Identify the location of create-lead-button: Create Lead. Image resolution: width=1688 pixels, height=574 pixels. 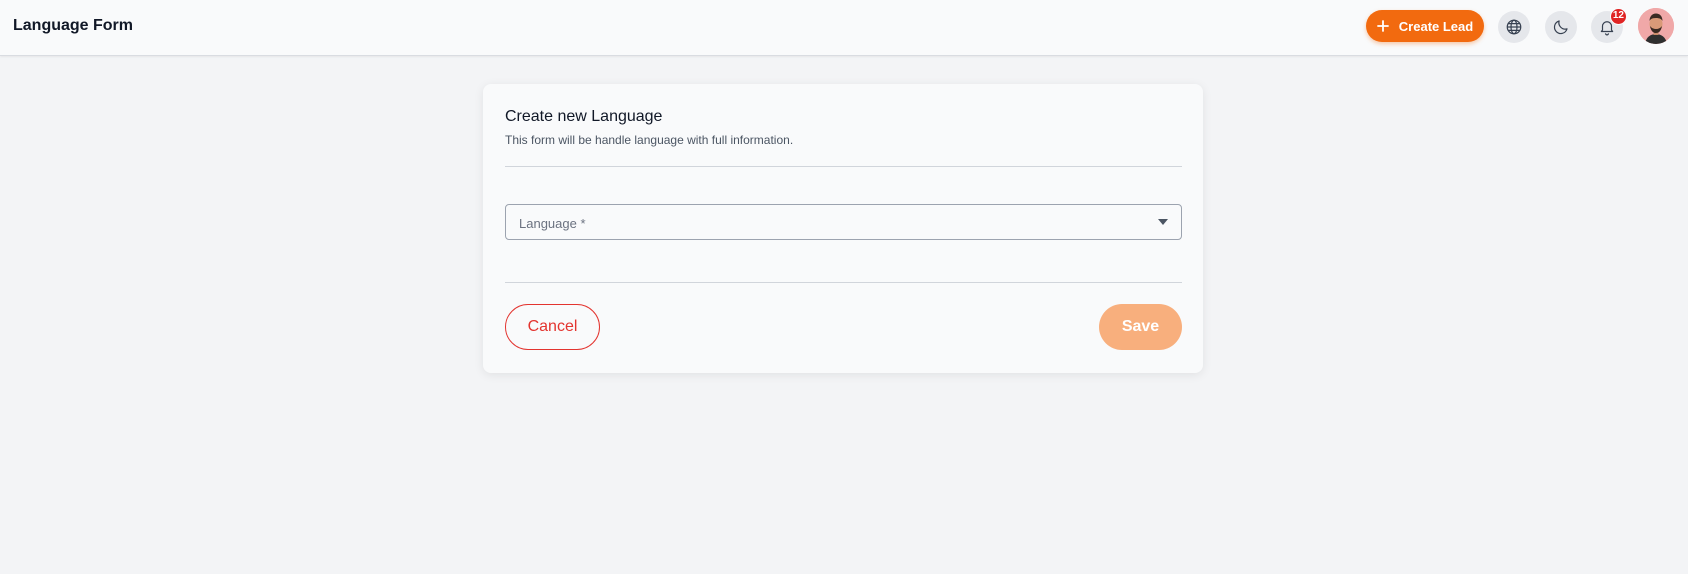
(1425, 26).